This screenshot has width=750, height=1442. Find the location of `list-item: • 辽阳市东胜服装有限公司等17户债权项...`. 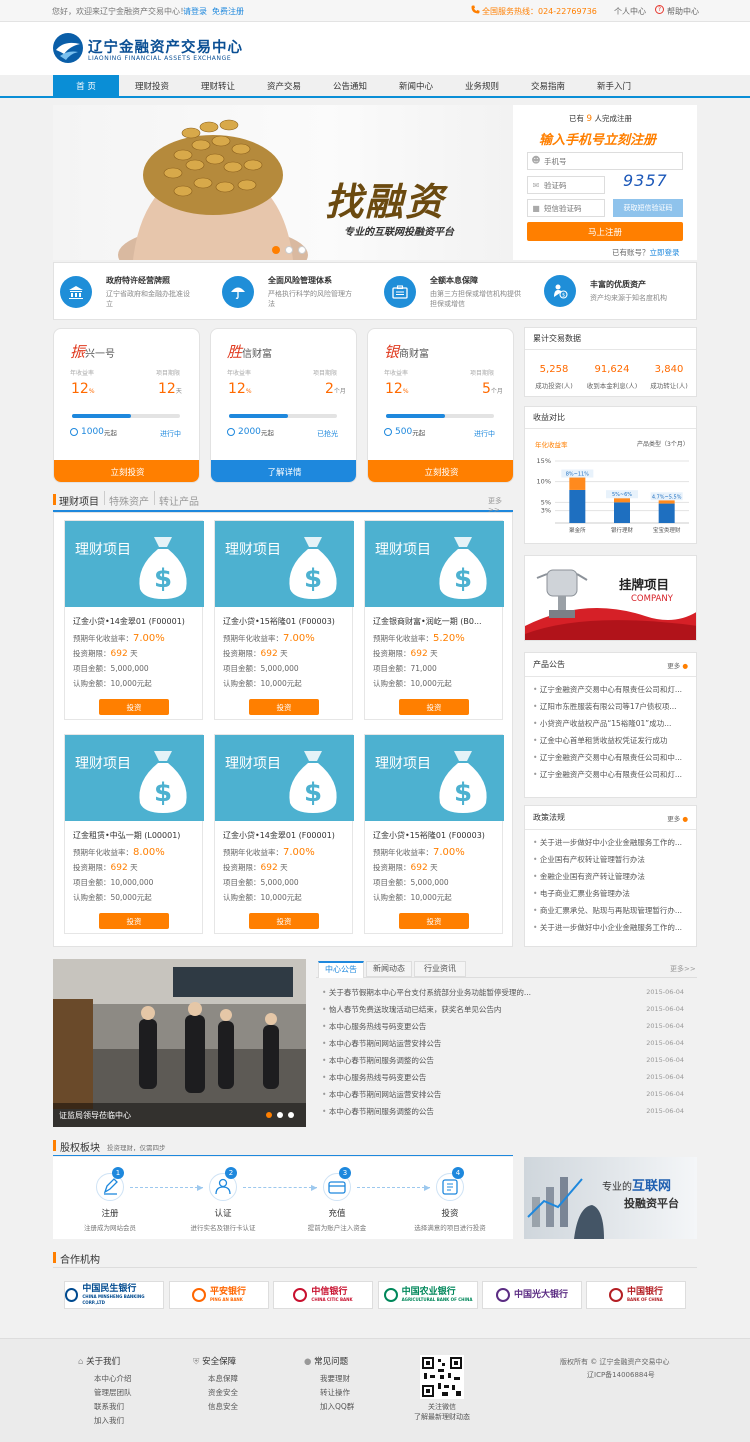

list-item: • 辽阳市东胜服装有限公司等17户债权项... is located at coordinates (611, 706).